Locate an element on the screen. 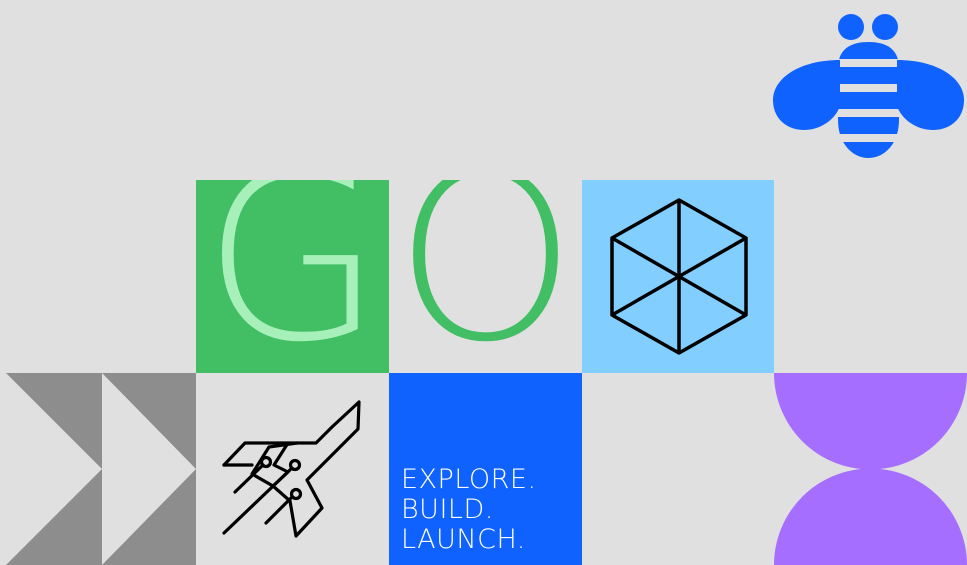 This screenshot has height=565, width=967. hexagon-cube-tile is located at coordinates (678, 276).